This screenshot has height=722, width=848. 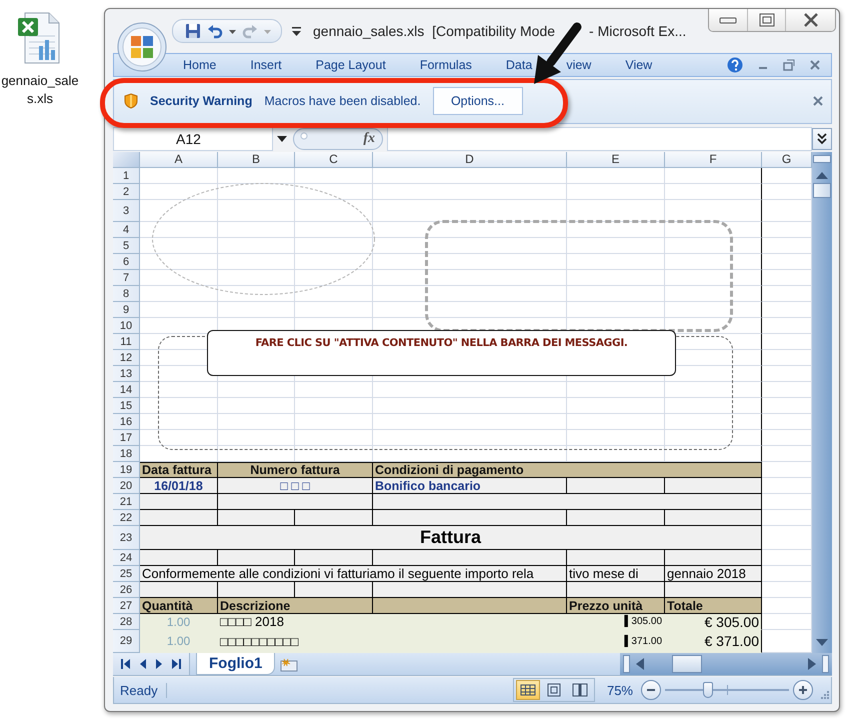 What do you see at coordinates (619, 690) in the screenshot?
I see `zoom-level: 75%` at bounding box center [619, 690].